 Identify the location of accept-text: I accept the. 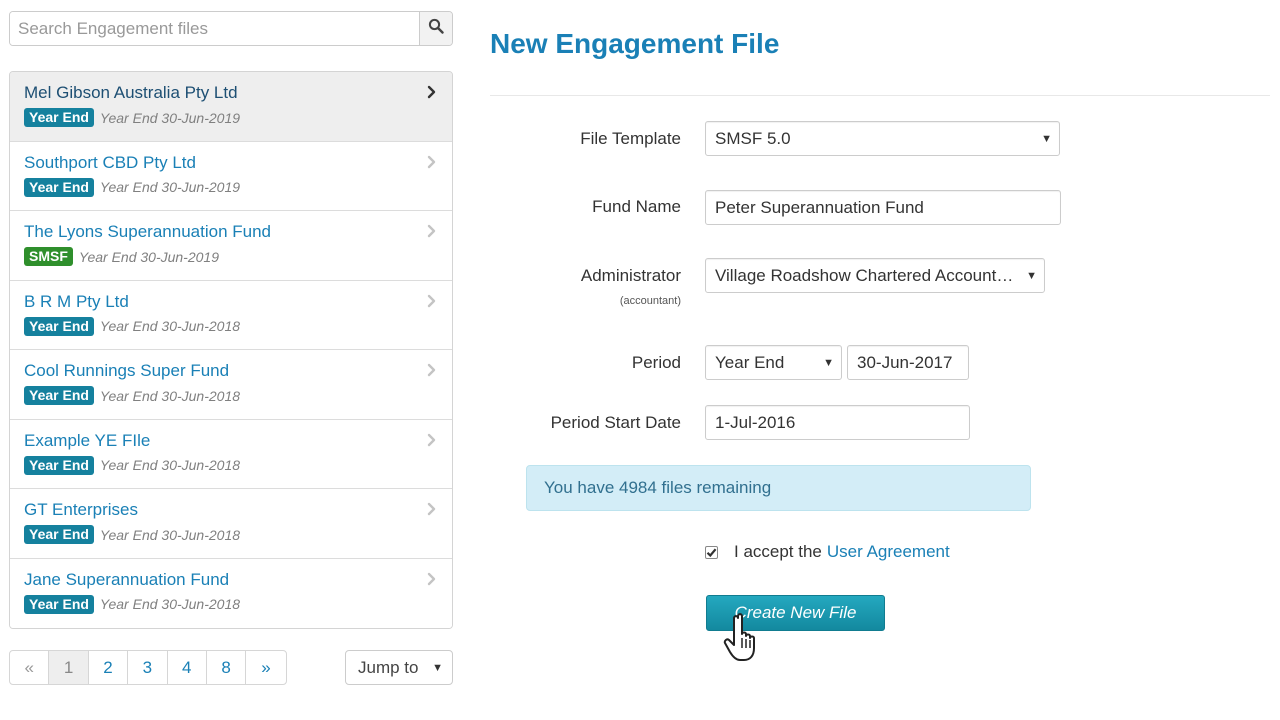
(778, 551).